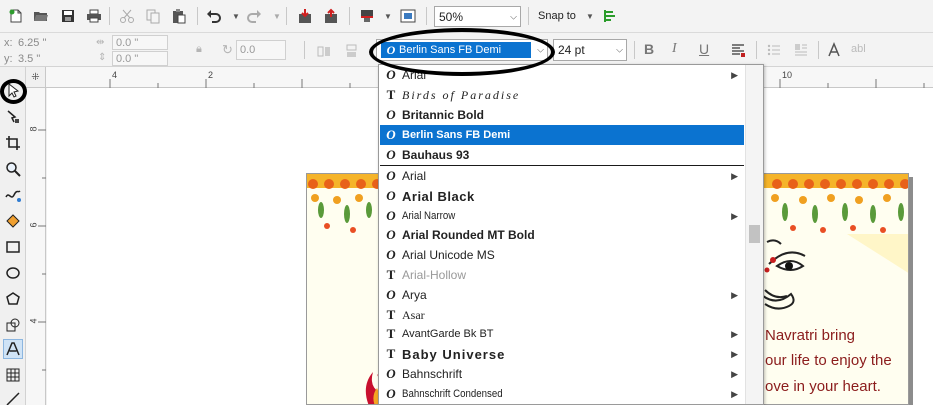 The width and height of the screenshot is (933, 405). Describe the element at coordinates (199, 49) in the screenshot. I see `lock-ratio-icon: 🔒︎` at that location.